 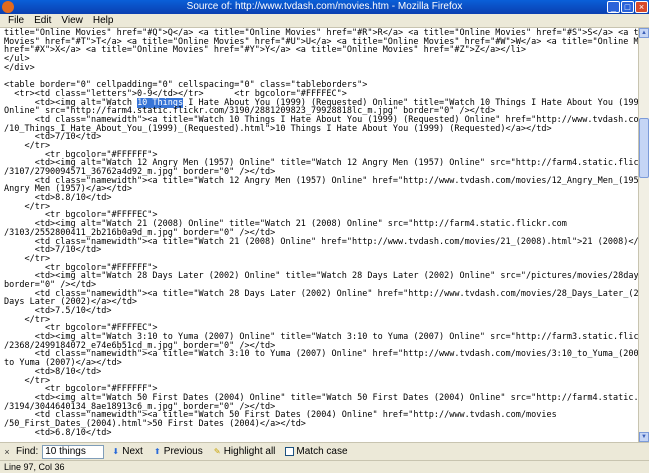 What do you see at coordinates (183, 451) in the screenshot?
I see `find-previous-label: Previous` at bounding box center [183, 451].